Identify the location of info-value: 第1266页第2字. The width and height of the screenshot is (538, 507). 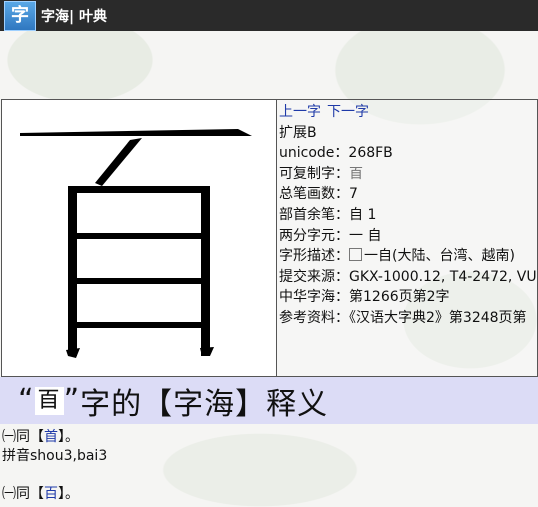
(399, 297).